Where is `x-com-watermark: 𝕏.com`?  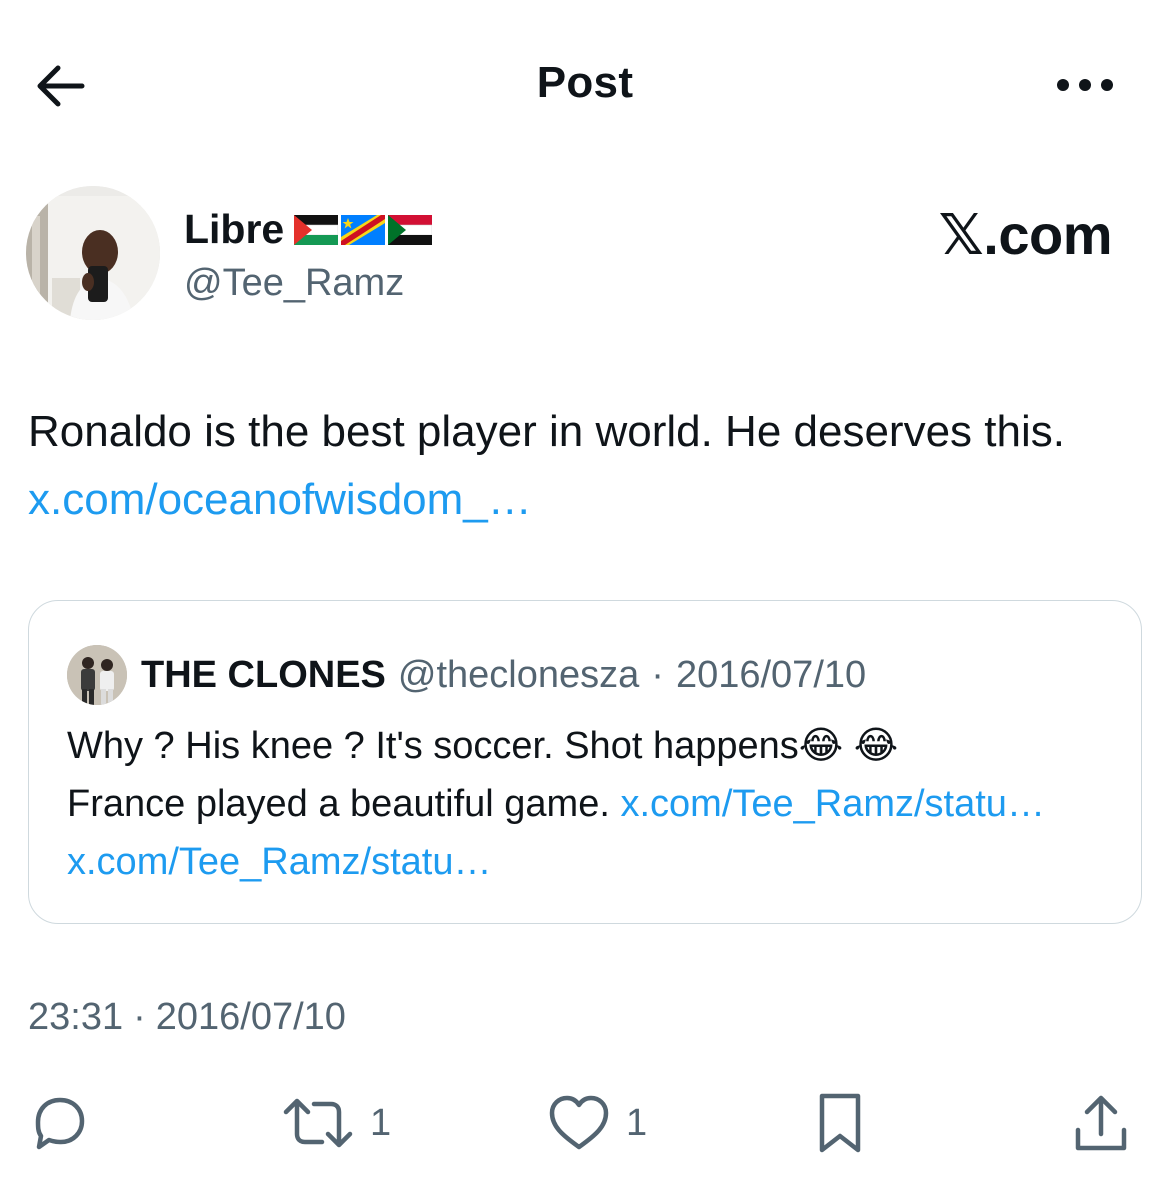 x-com-watermark: 𝕏.com is located at coordinates (1025, 234).